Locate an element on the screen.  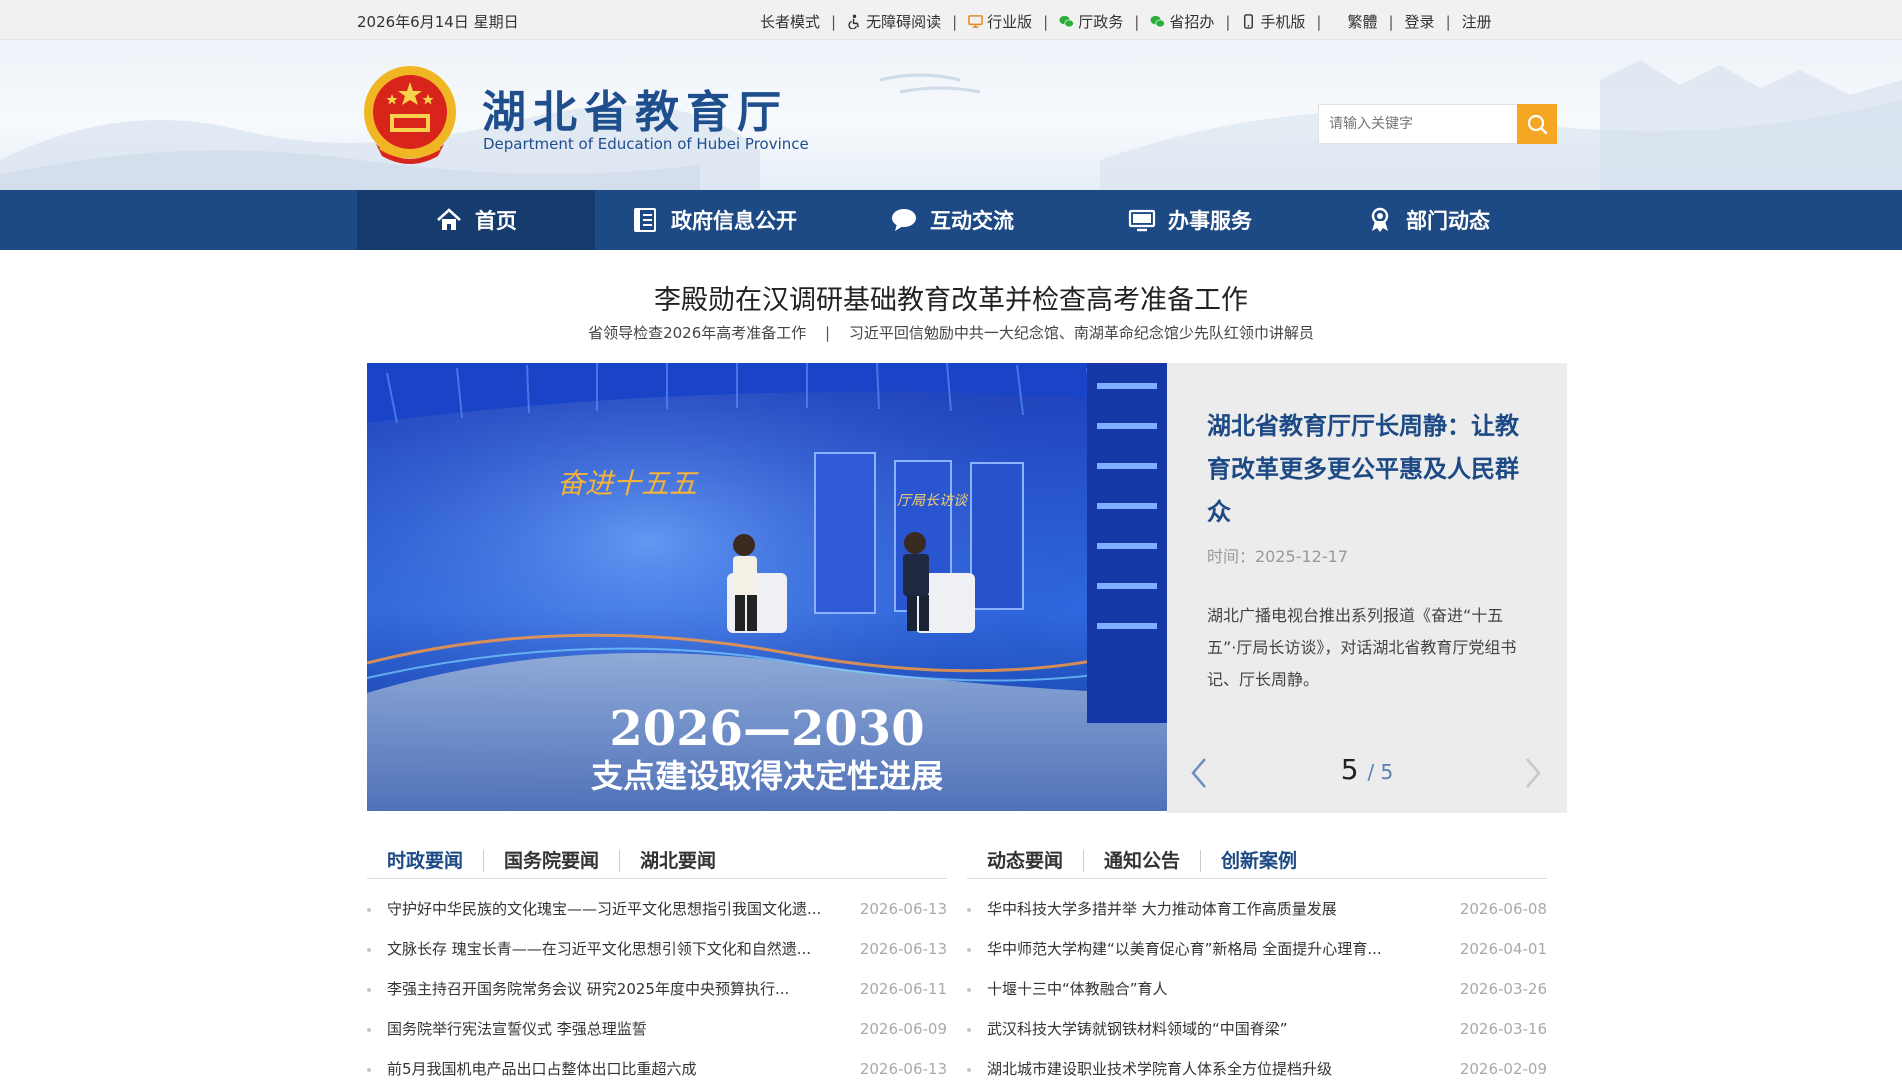
mobile-version-link: 手机版 is located at coordinates (1273, 21).